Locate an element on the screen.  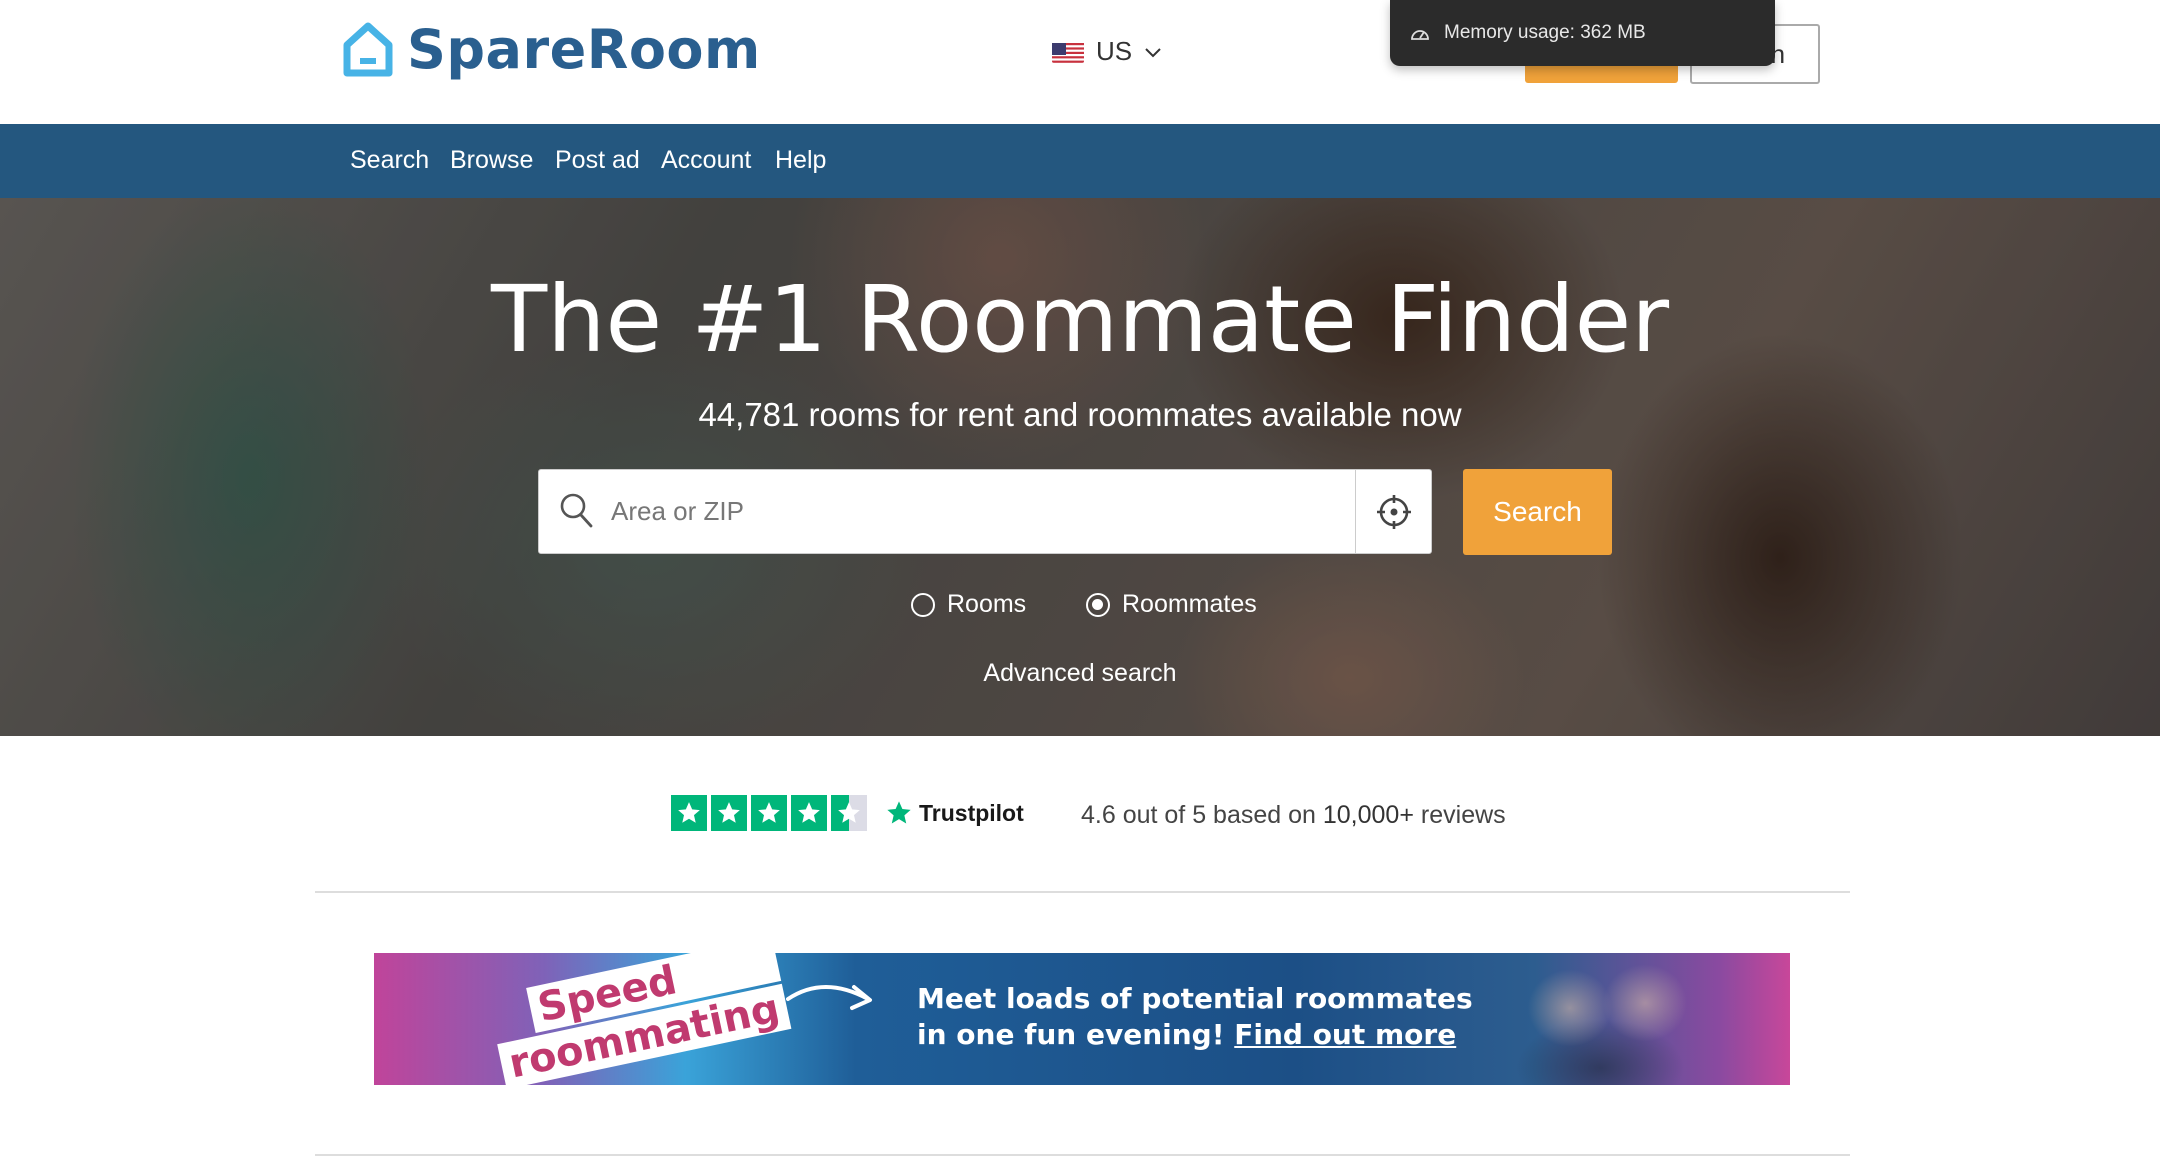
chevron-down-icon is located at coordinates (1153, 52).